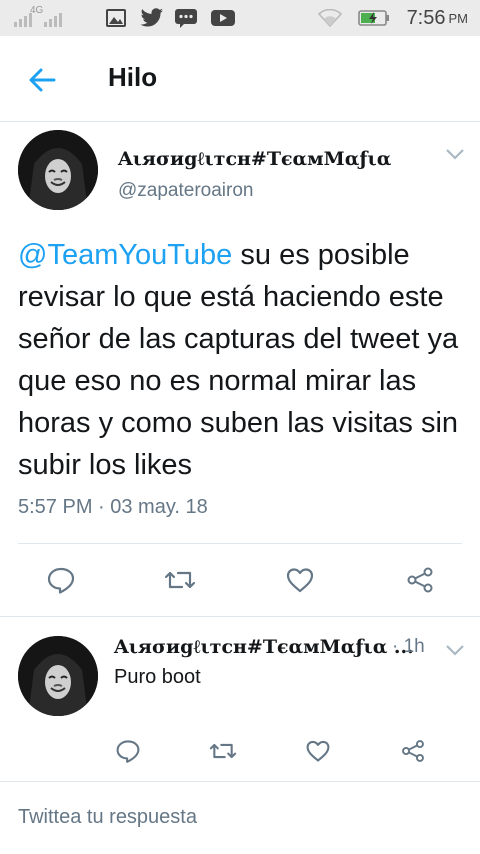 Image resolution: width=480 pixels, height=854 pixels. I want to click on arrow-left-icon, so click(42, 80).